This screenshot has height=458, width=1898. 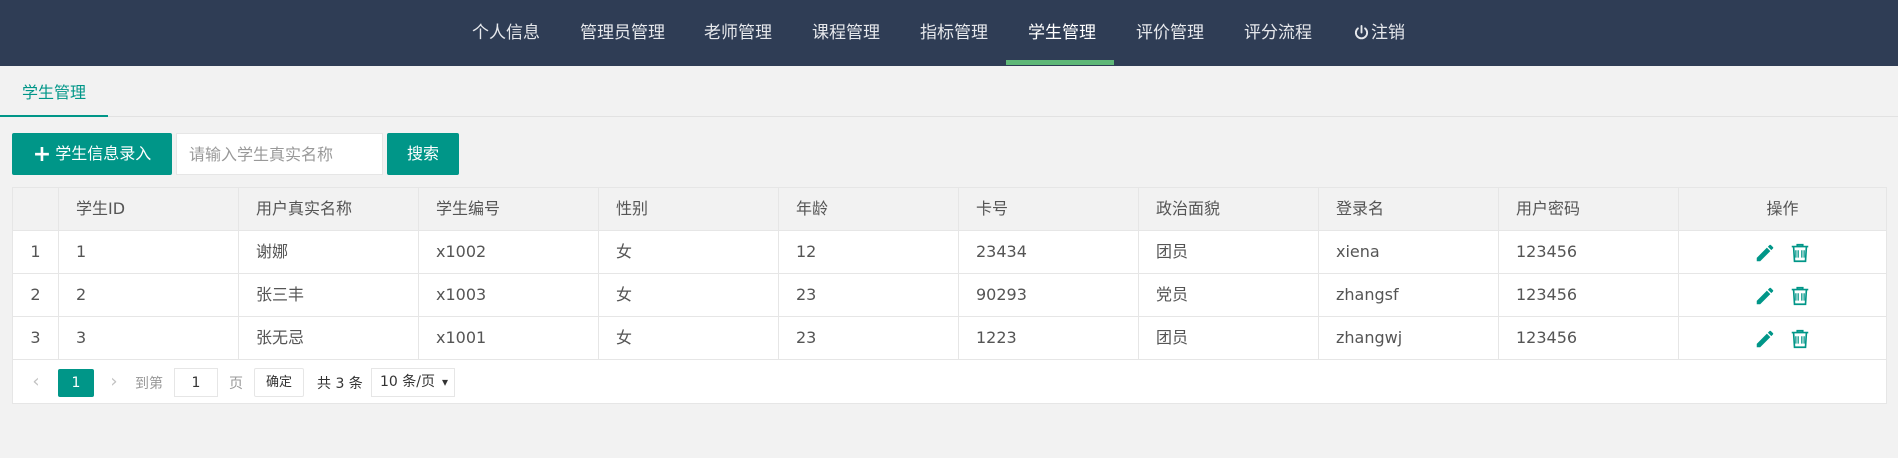 What do you see at coordinates (36, 209) in the screenshot?
I see `header-index` at bounding box center [36, 209].